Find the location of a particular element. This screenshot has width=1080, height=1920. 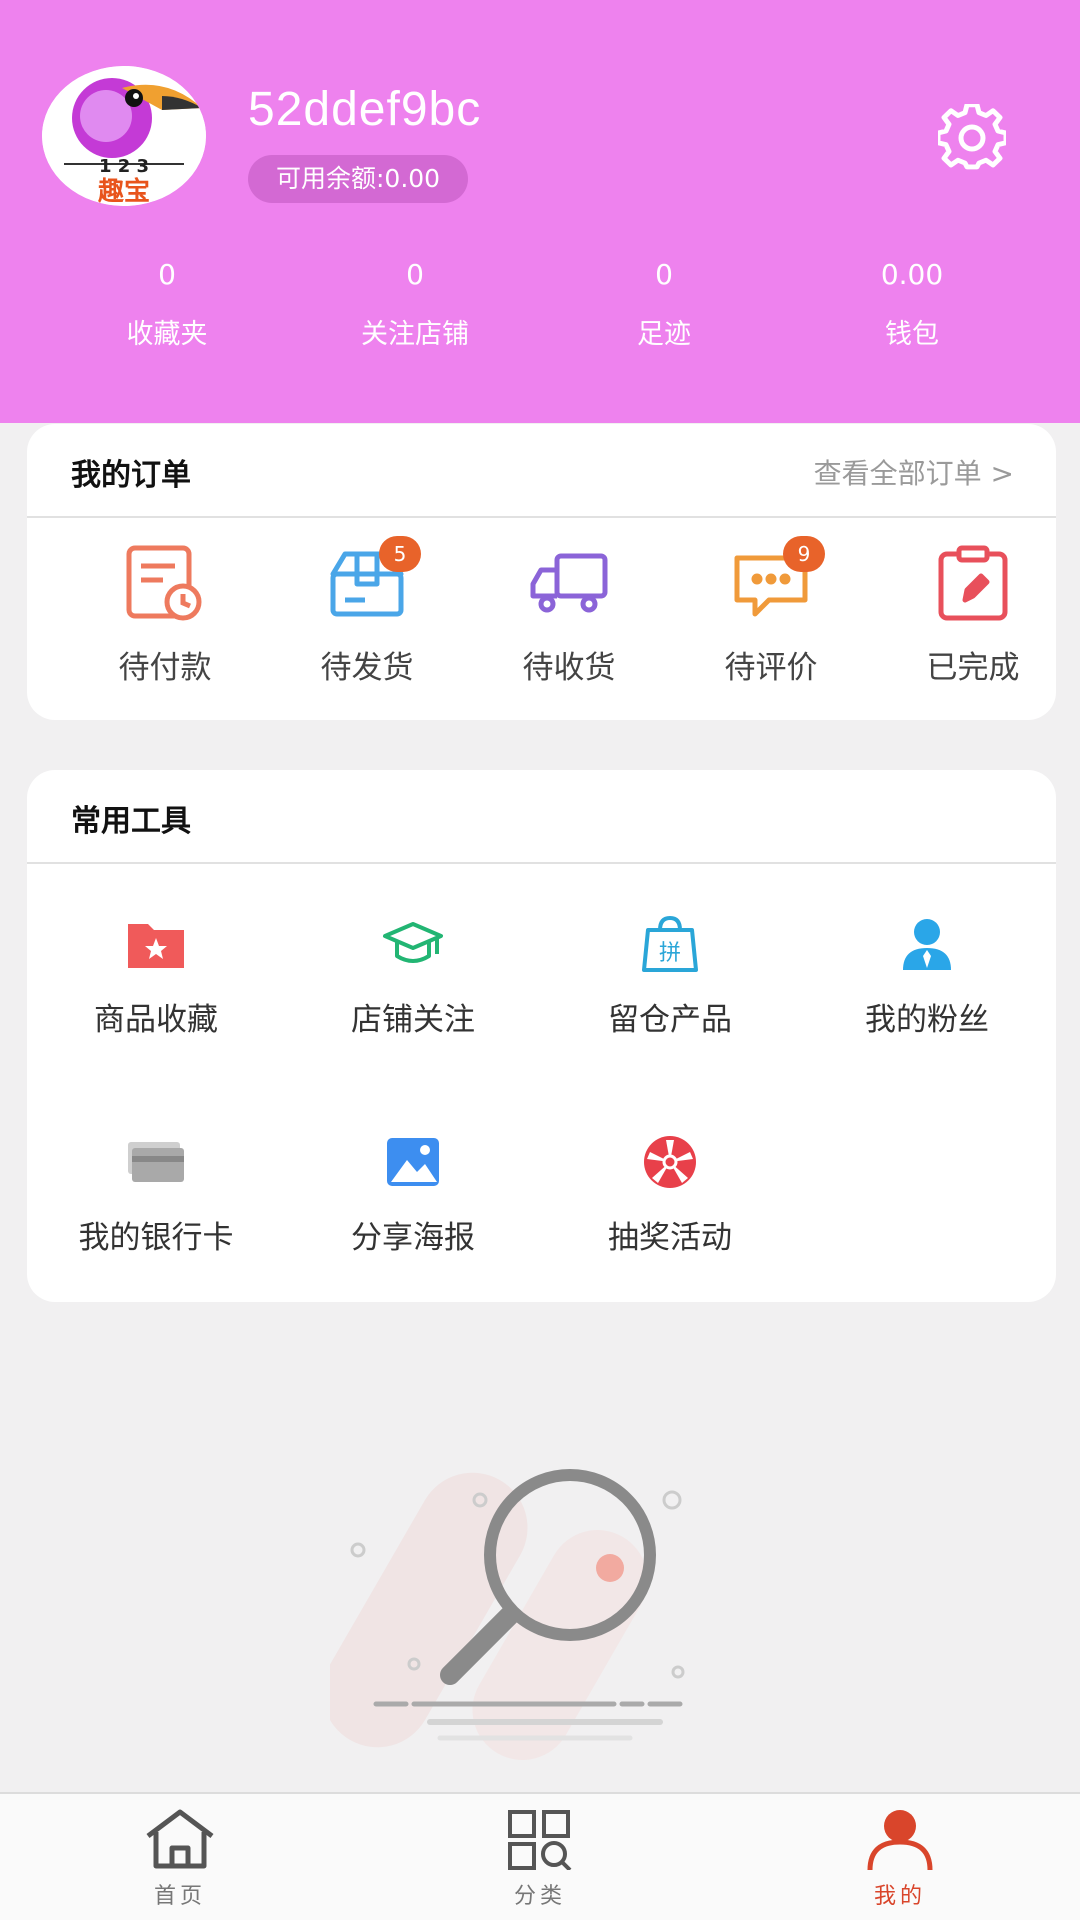

order-pending-payment: 待付款 is located at coordinates (165, 615).